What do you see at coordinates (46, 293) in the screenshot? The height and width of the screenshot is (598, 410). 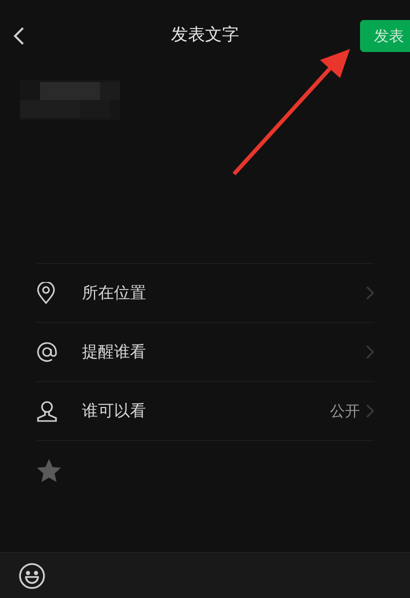 I see `location-pin-icon` at bounding box center [46, 293].